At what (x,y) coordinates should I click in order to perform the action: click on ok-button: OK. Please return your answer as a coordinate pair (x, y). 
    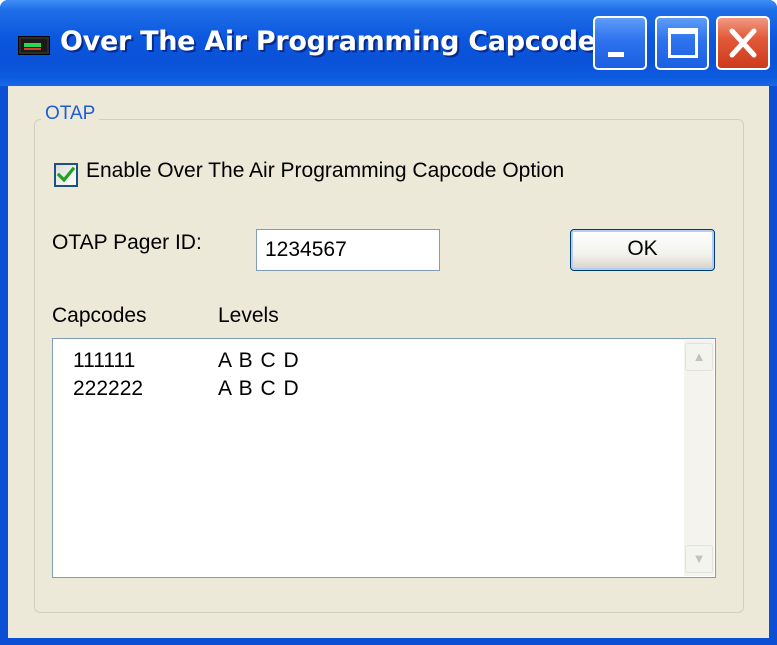
    Looking at the image, I should click on (642, 250).